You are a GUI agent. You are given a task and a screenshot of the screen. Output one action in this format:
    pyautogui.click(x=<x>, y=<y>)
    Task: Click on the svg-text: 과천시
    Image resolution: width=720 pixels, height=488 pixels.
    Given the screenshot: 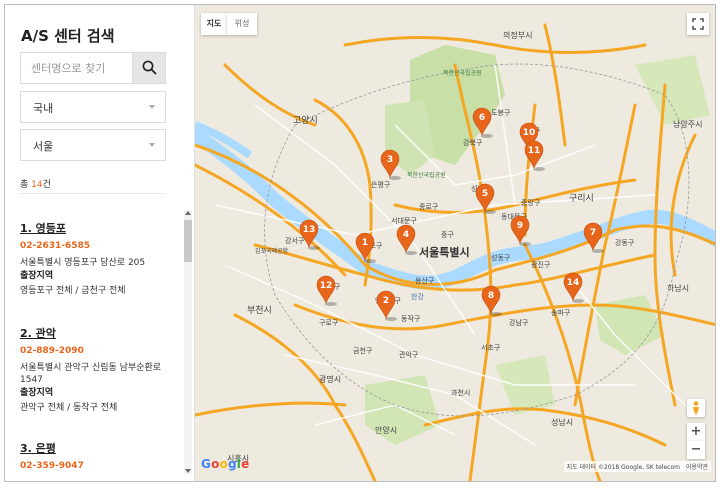 What is the action you would take?
    pyautogui.click(x=460, y=392)
    